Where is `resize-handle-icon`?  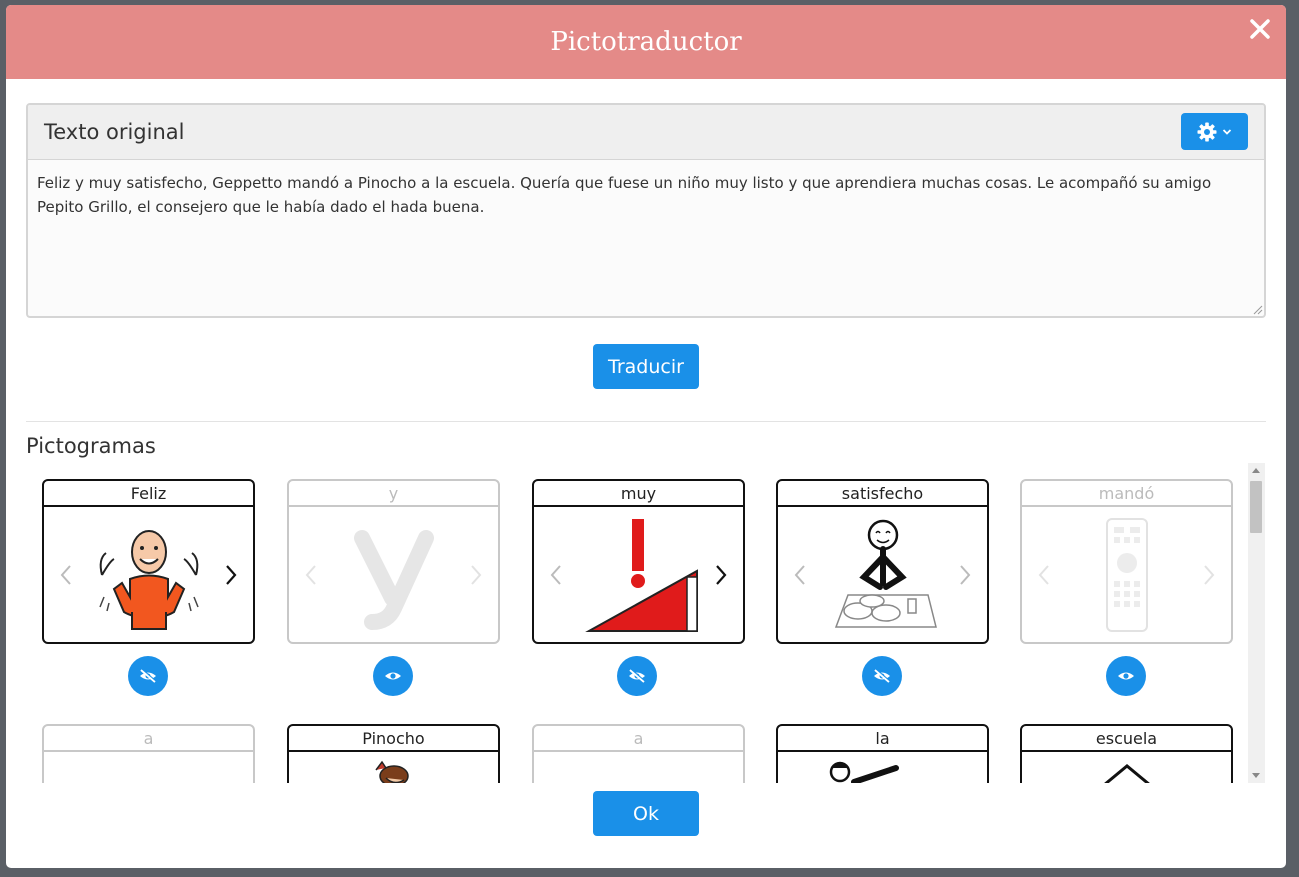 resize-handle-icon is located at coordinates (1258, 310).